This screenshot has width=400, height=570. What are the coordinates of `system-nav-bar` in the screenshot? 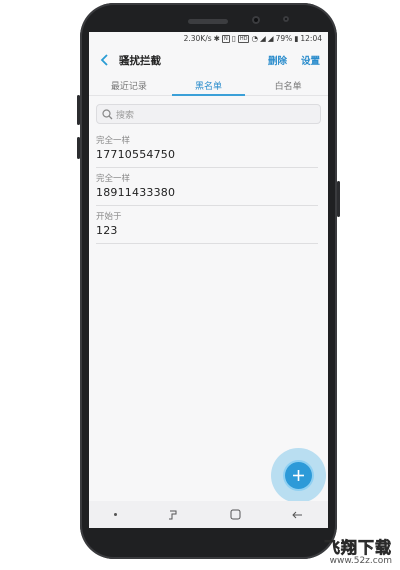 It's located at (208, 514).